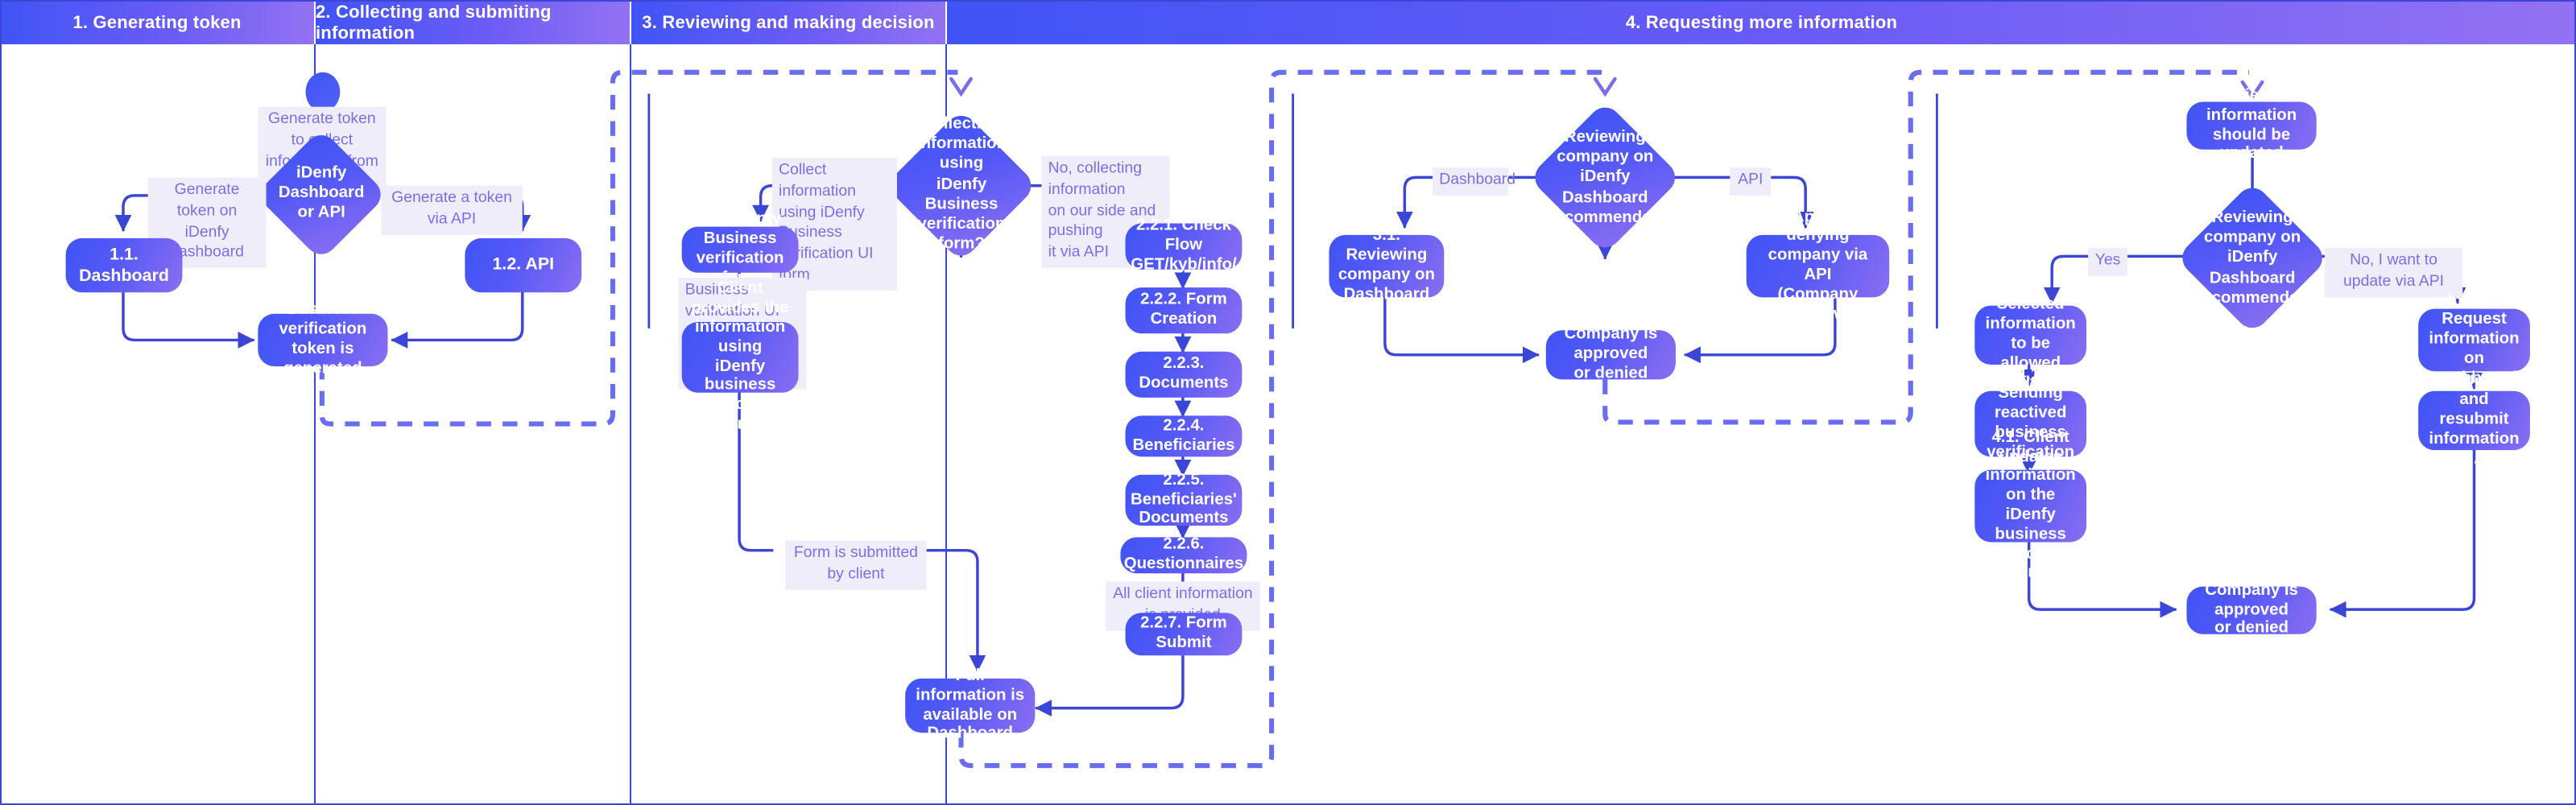 This screenshot has width=2576, height=805. Describe the element at coordinates (740, 249) in the screenshot. I see `node-2-1-idenfy-business-verification-form: 2.1. iDenfy Business verification form` at that location.